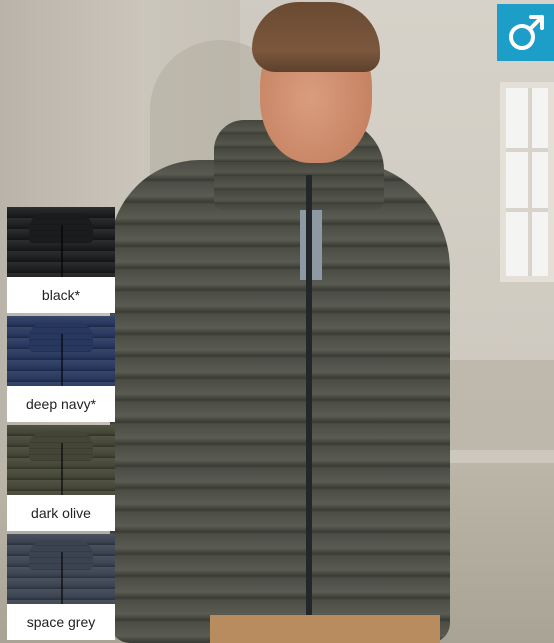 The height and width of the screenshot is (643, 554). I want to click on color-swatch-dark-olive: dark olive, so click(61, 478).